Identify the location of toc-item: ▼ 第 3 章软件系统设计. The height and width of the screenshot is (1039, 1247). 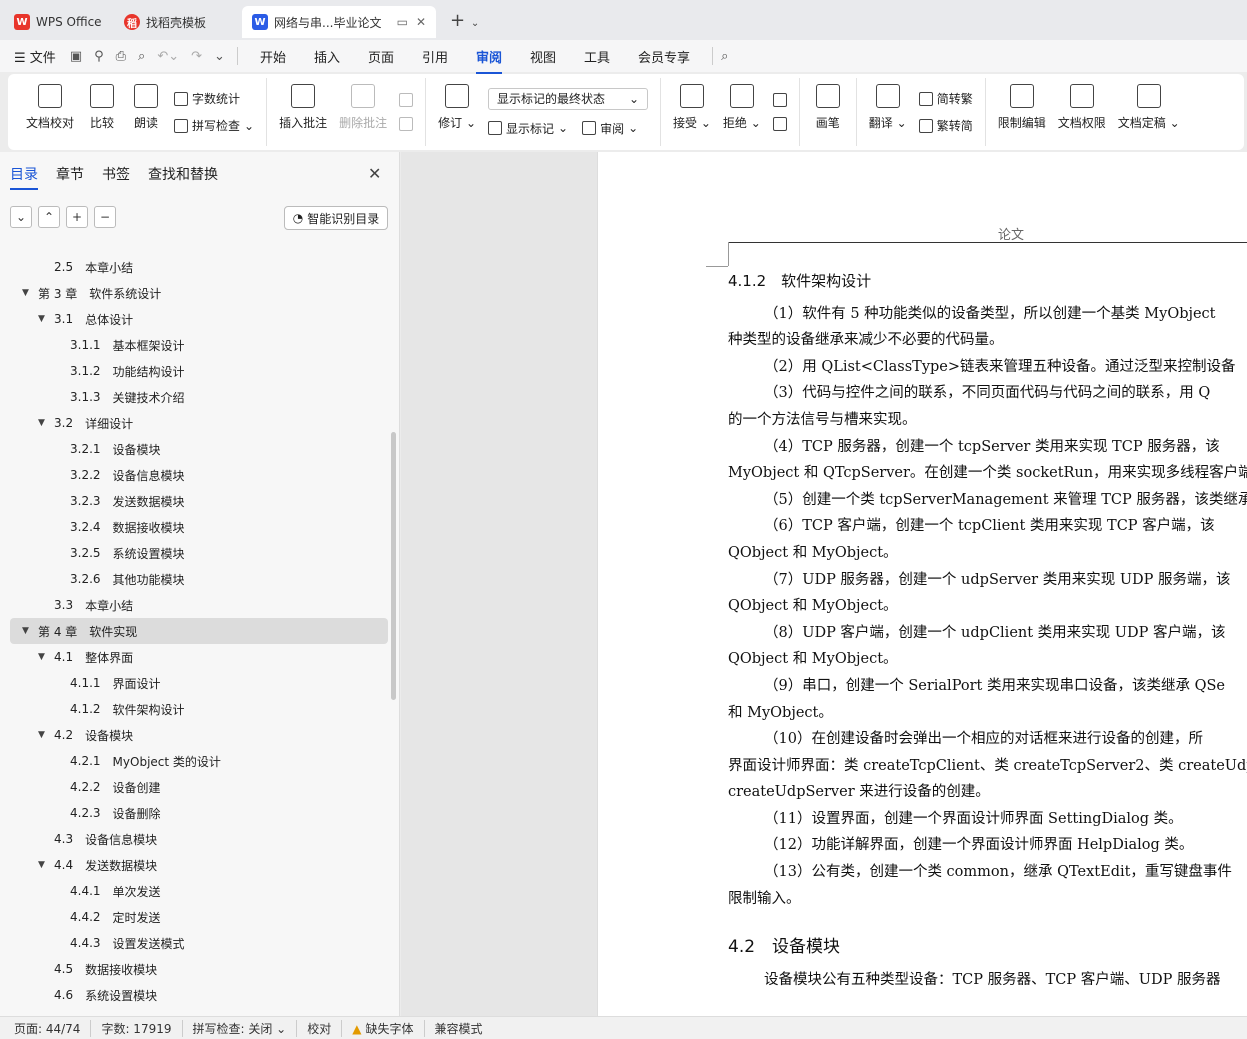
(199, 293).